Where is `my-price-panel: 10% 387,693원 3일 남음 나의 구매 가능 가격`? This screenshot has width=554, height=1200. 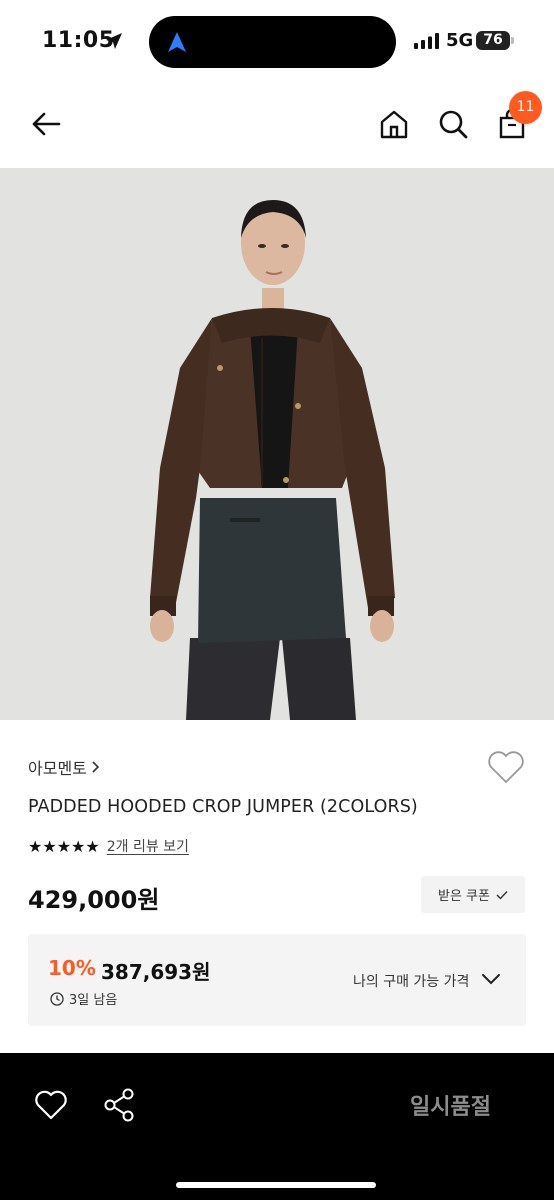
my-price-panel: 10% 387,693원 3일 남음 나의 구매 가능 가격 is located at coordinates (277, 980).